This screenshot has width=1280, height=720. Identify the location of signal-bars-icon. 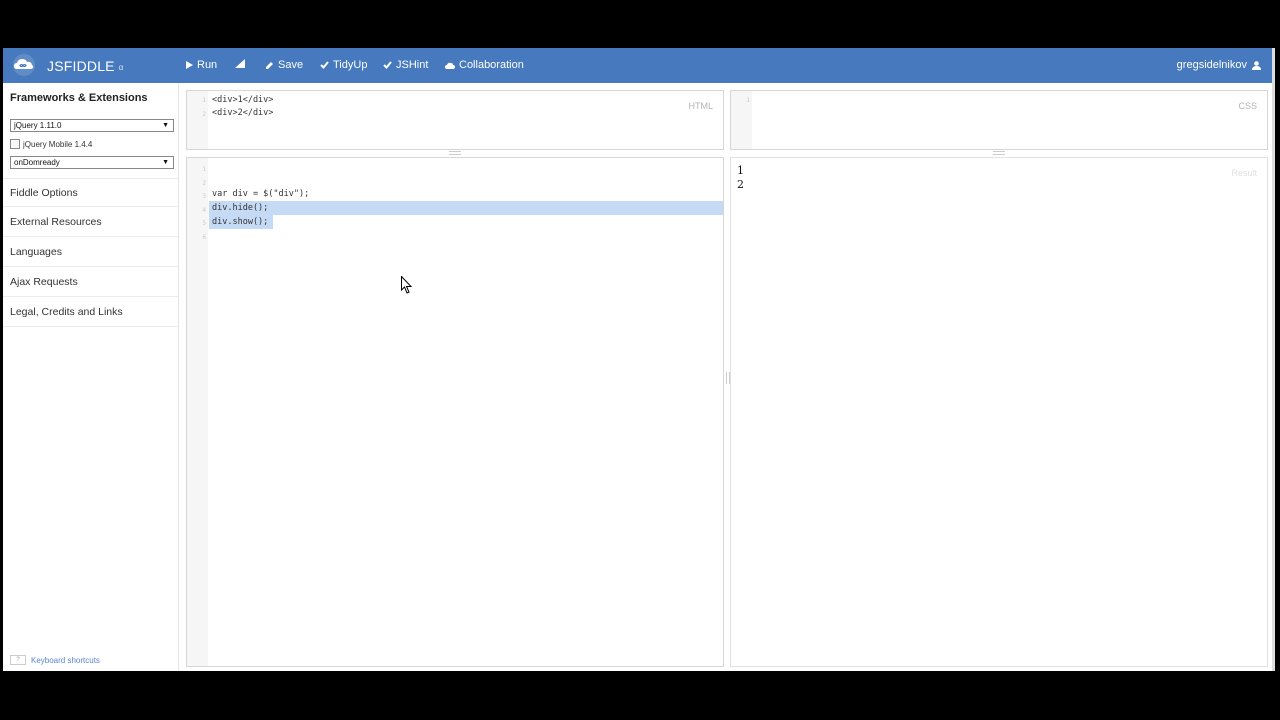
(240, 63).